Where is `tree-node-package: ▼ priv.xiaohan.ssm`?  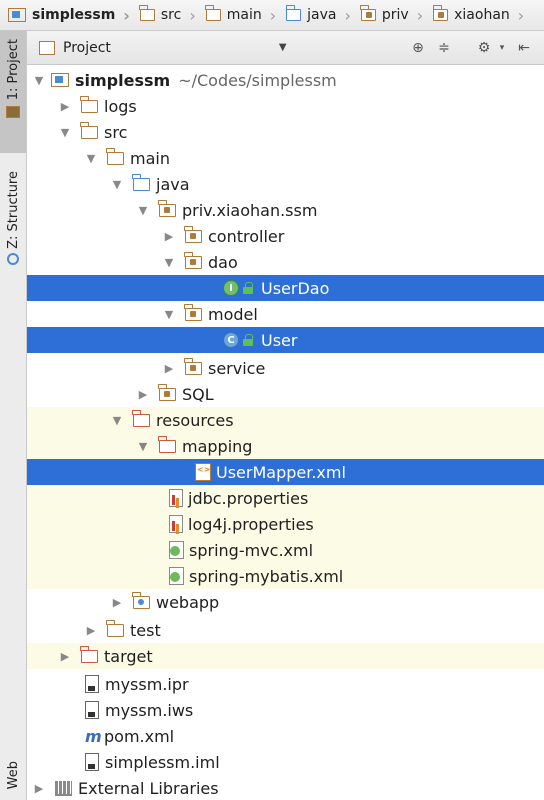
tree-node-package: ▼ priv.xiaohan.ssm is located at coordinates (285, 210).